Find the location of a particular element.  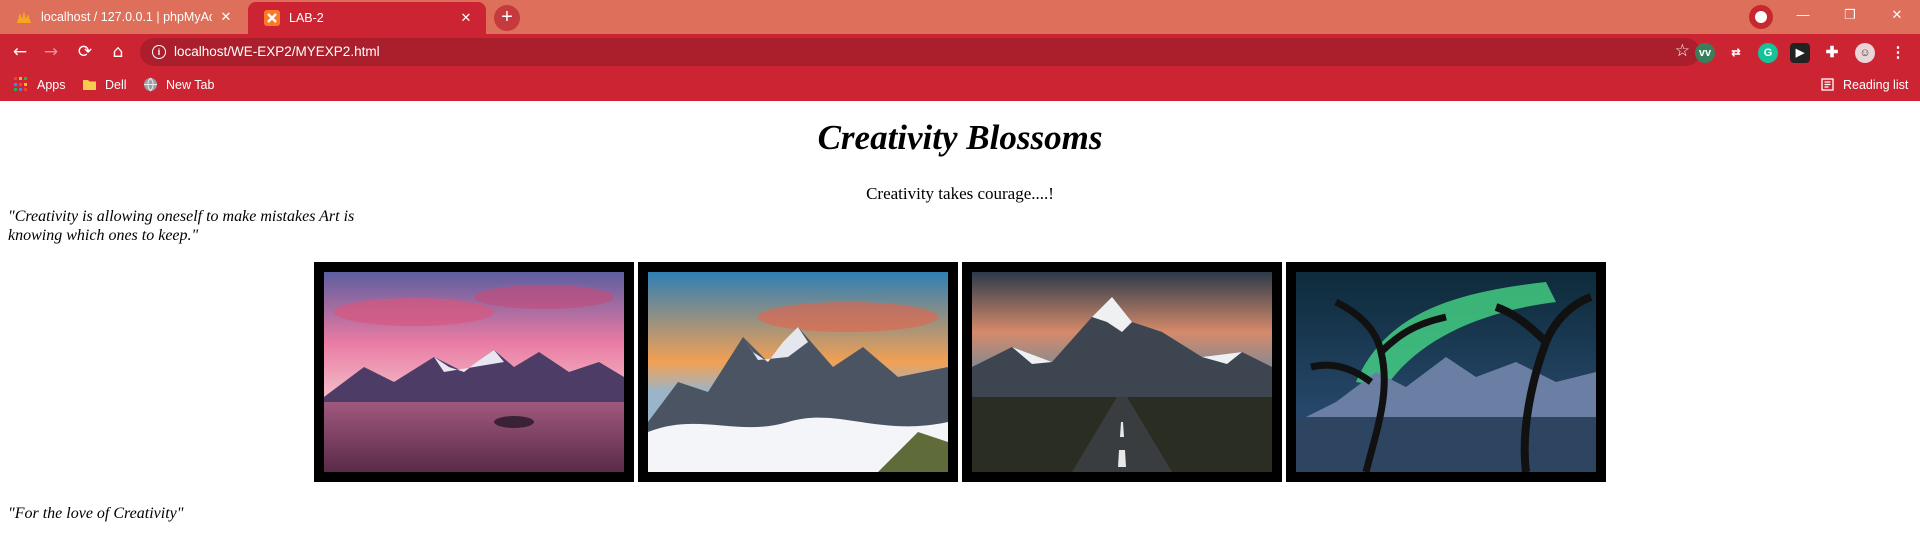

phpmyadmin-icon is located at coordinates (24, 17).